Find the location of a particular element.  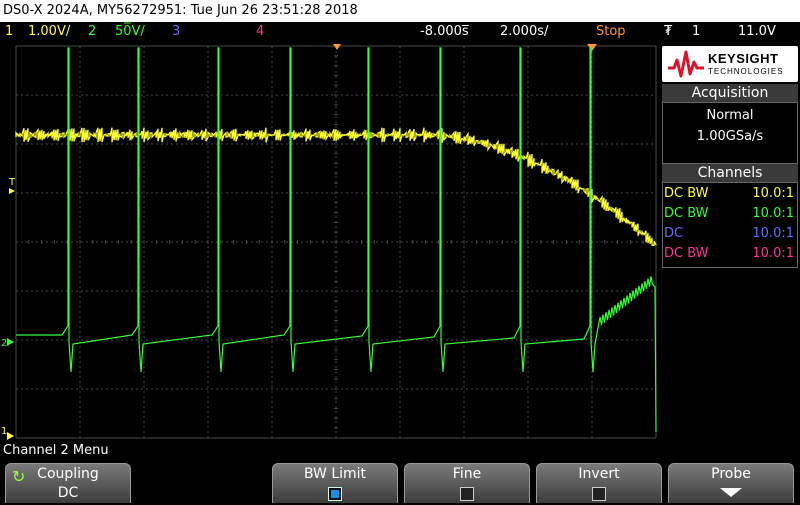

ch1-number: 1 is located at coordinates (9, 32).